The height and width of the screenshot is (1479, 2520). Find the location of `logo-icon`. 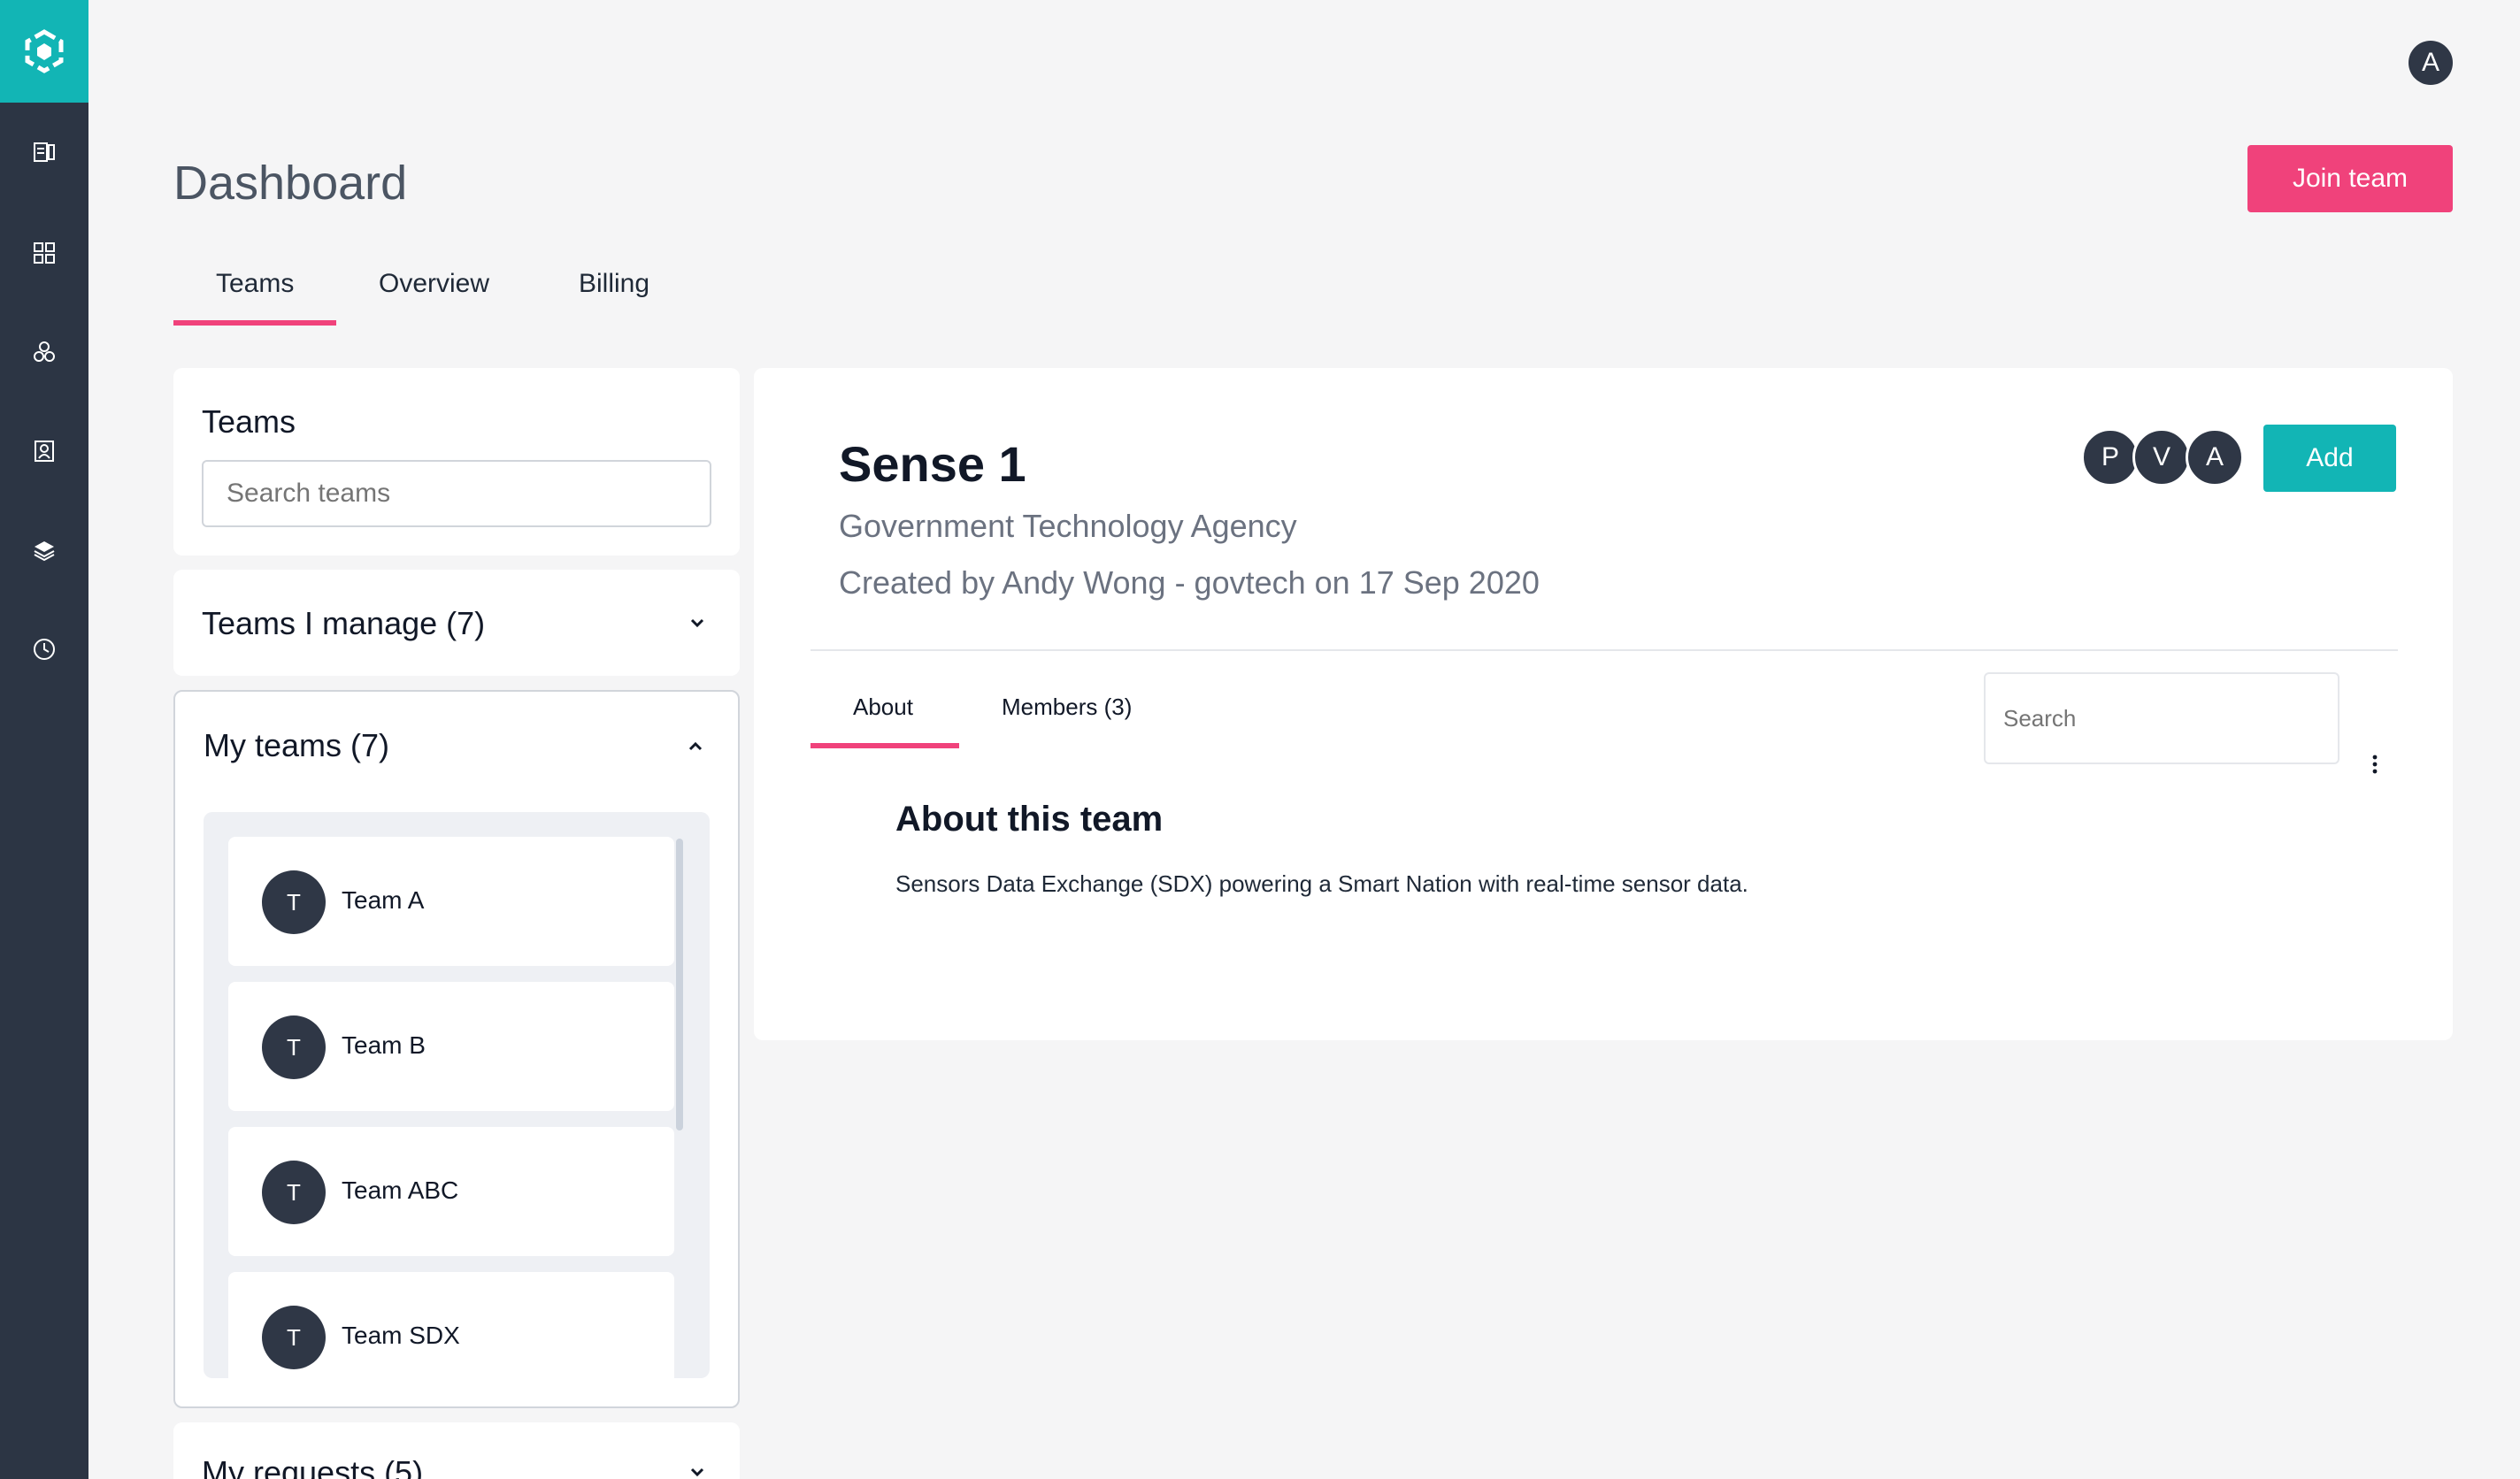

logo-icon is located at coordinates (44, 51).